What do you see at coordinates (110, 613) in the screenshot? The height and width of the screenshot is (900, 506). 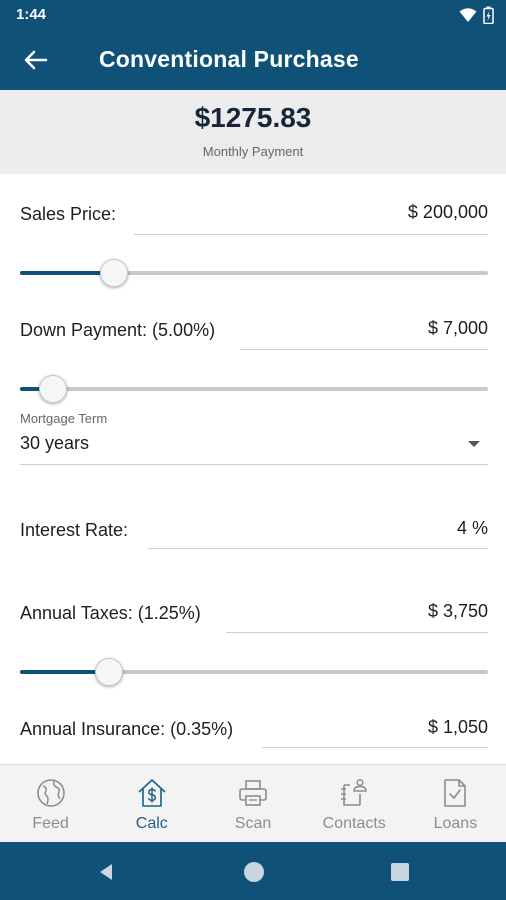 I see `annual-taxes-label: Annual Taxes: (1.25%)` at bounding box center [110, 613].